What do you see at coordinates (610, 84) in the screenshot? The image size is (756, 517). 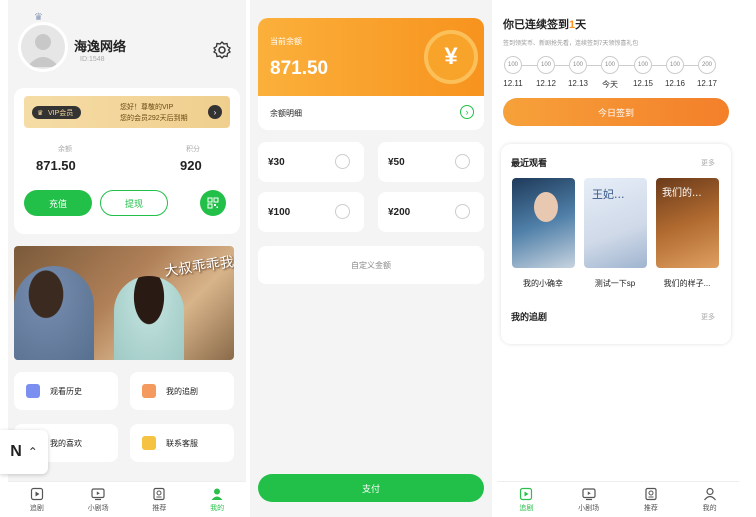 I see `date-label: 今天` at bounding box center [610, 84].